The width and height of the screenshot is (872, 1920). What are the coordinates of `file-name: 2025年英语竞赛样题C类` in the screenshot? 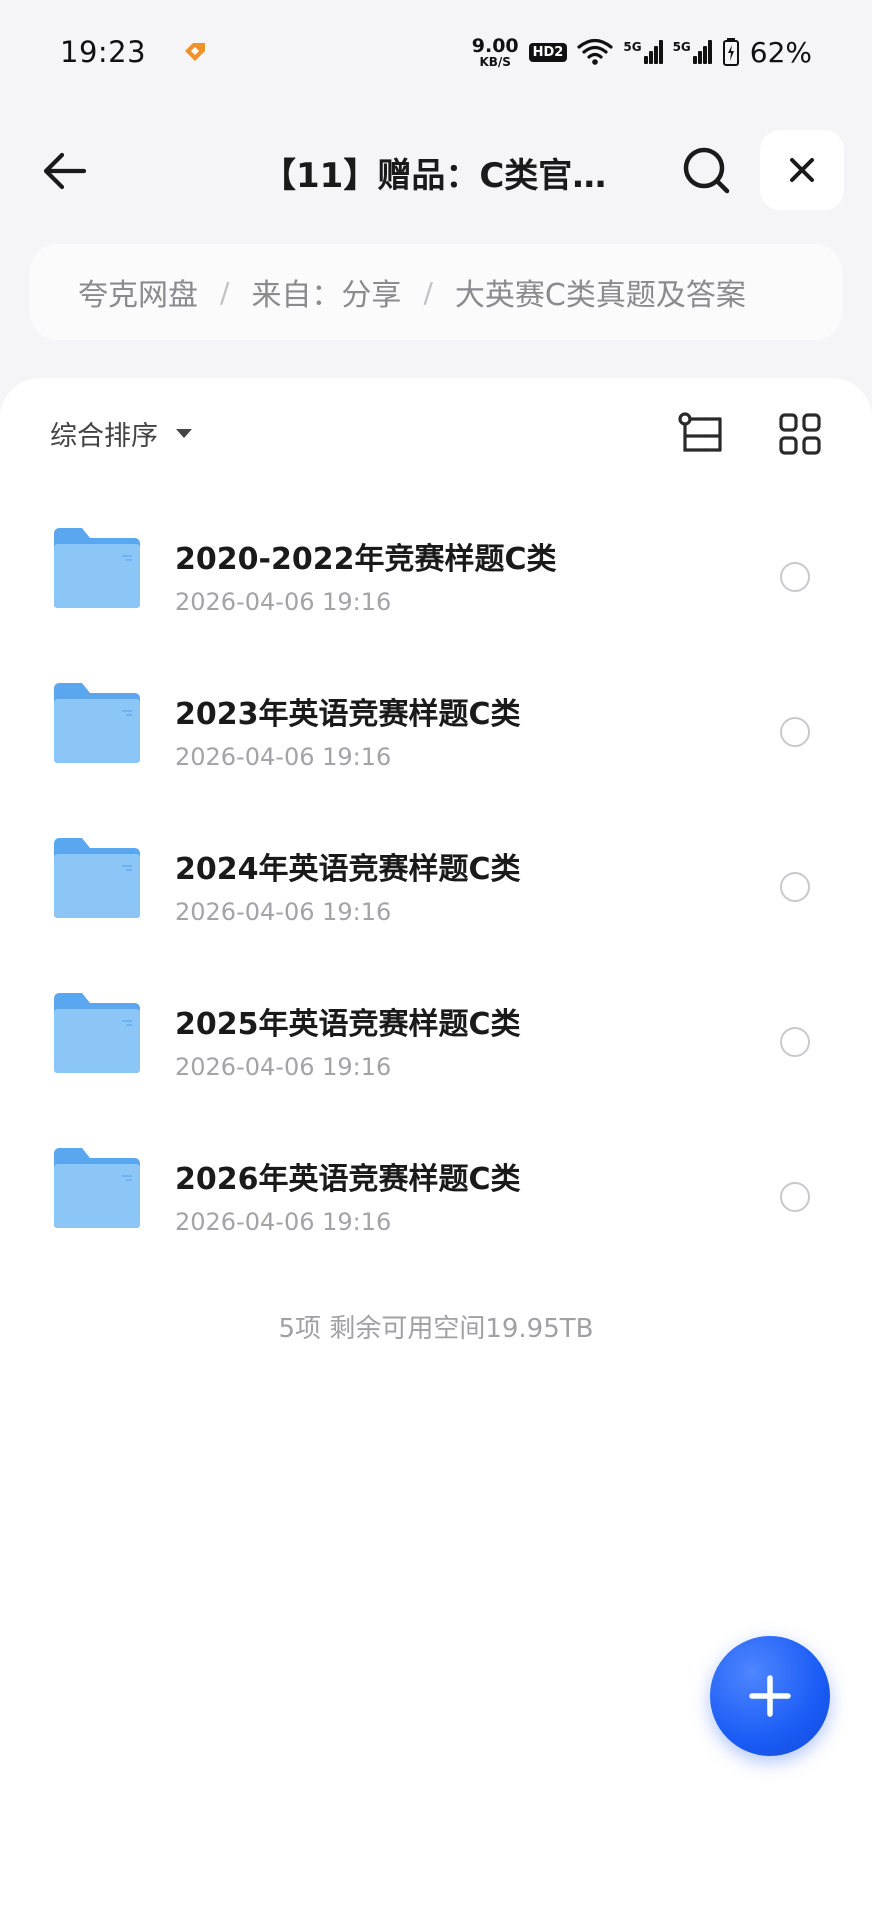 It's located at (348, 1024).